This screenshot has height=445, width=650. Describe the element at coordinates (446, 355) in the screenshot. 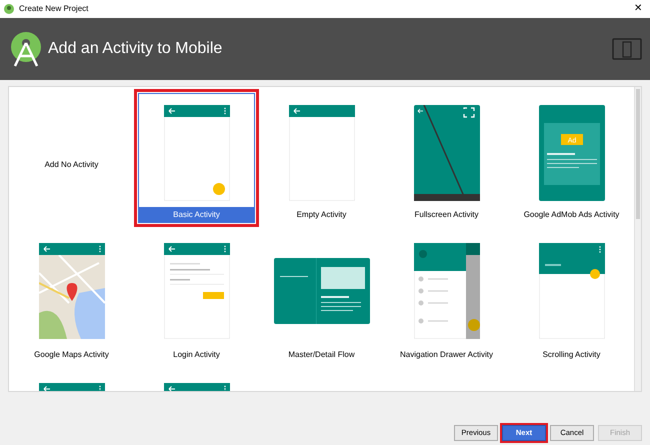

I see `activity-label: Navigation Drawer Activity` at that location.